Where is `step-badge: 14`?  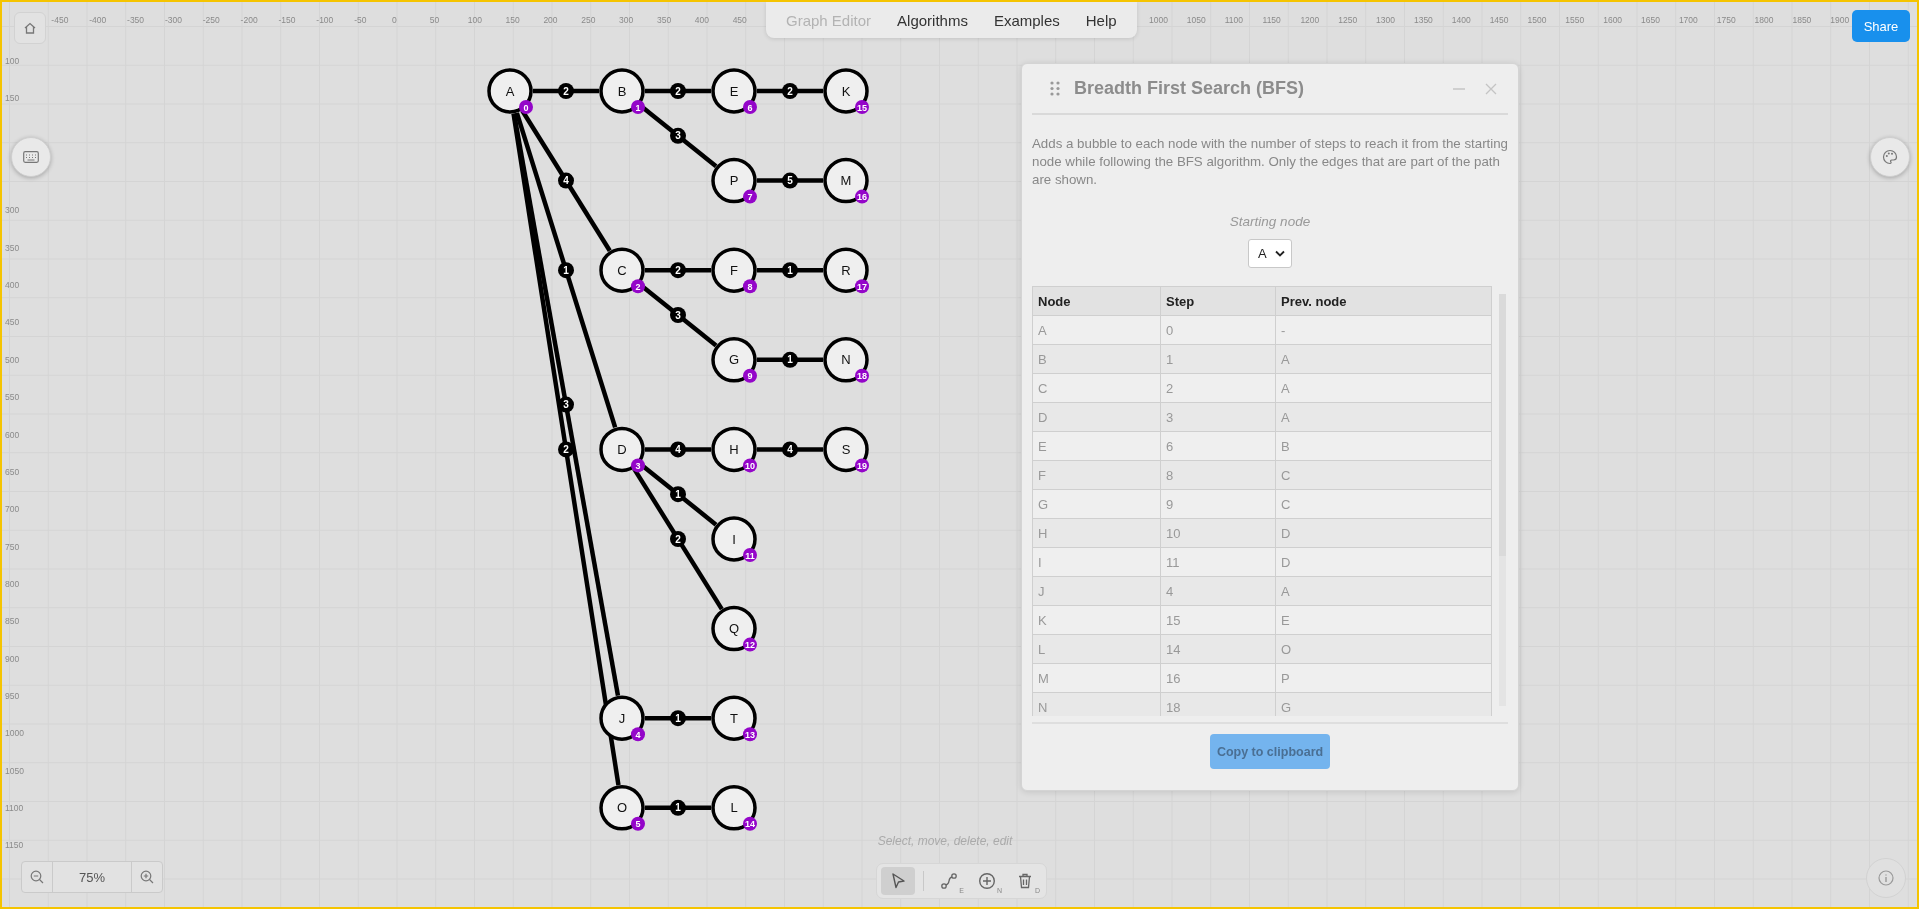 step-badge: 14 is located at coordinates (750, 823).